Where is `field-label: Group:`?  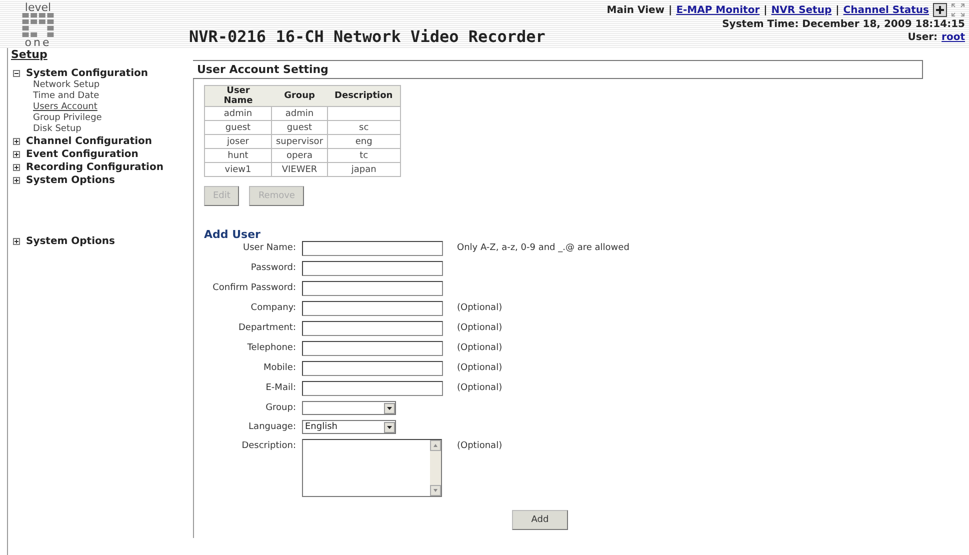 field-label: Group: is located at coordinates (280, 407).